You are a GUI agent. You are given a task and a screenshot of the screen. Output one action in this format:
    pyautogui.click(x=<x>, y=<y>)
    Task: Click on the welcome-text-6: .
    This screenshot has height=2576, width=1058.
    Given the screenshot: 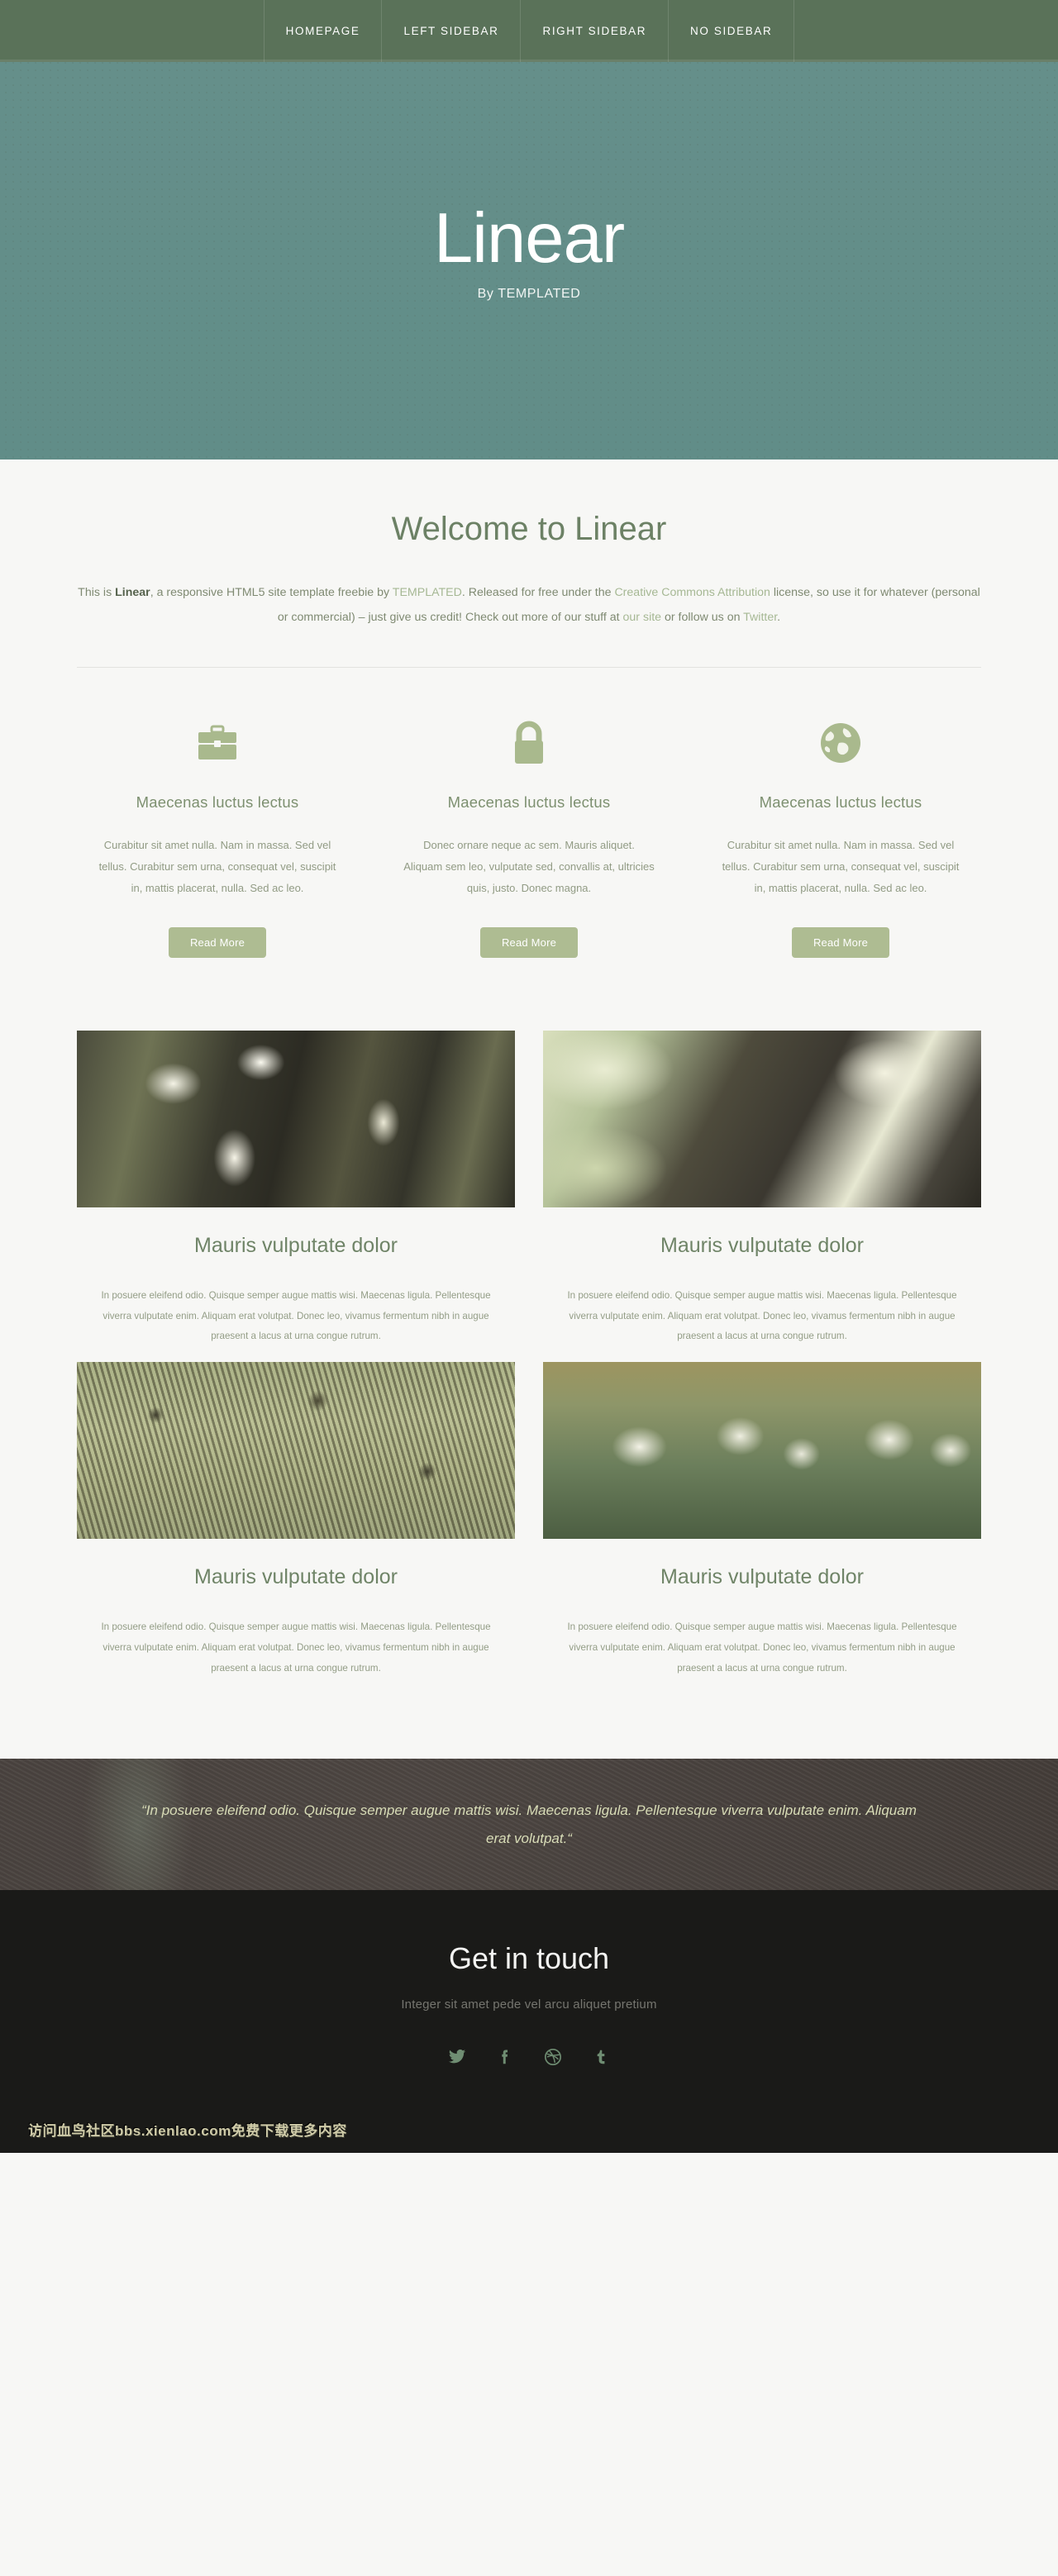 What is the action you would take?
    pyautogui.click(x=779, y=617)
    